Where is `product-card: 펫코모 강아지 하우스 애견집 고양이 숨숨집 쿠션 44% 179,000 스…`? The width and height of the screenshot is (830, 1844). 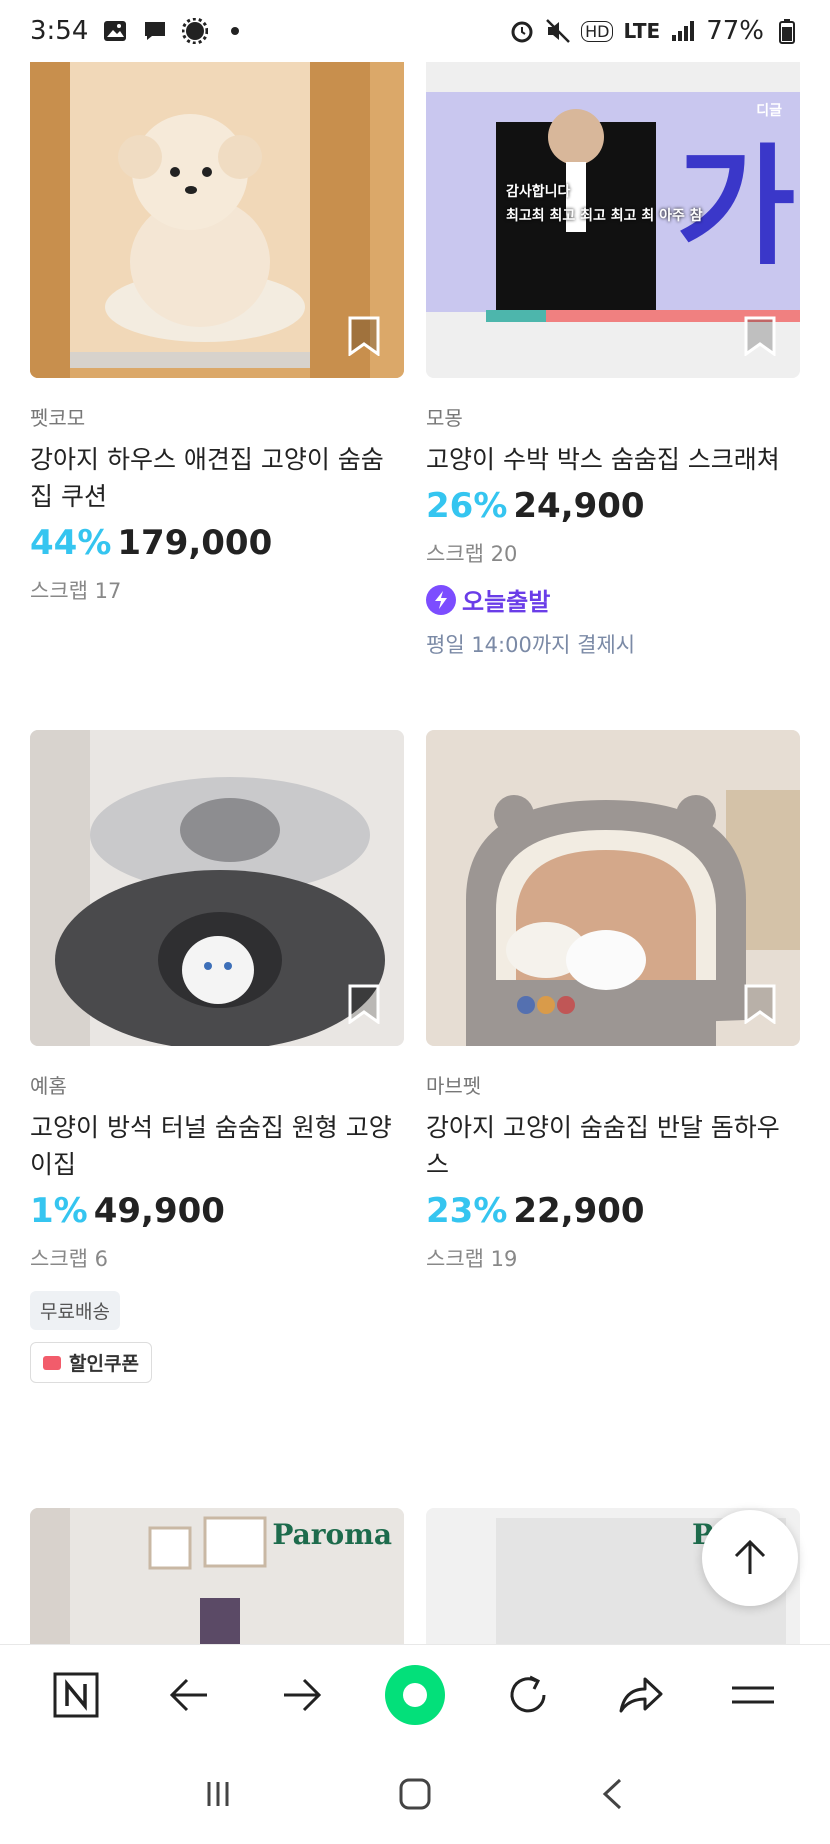 product-card: 펫코모 강아지 하우스 애견집 고양이 숨숨집 쿠션 44% 179,000 스… is located at coordinates (217, 333).